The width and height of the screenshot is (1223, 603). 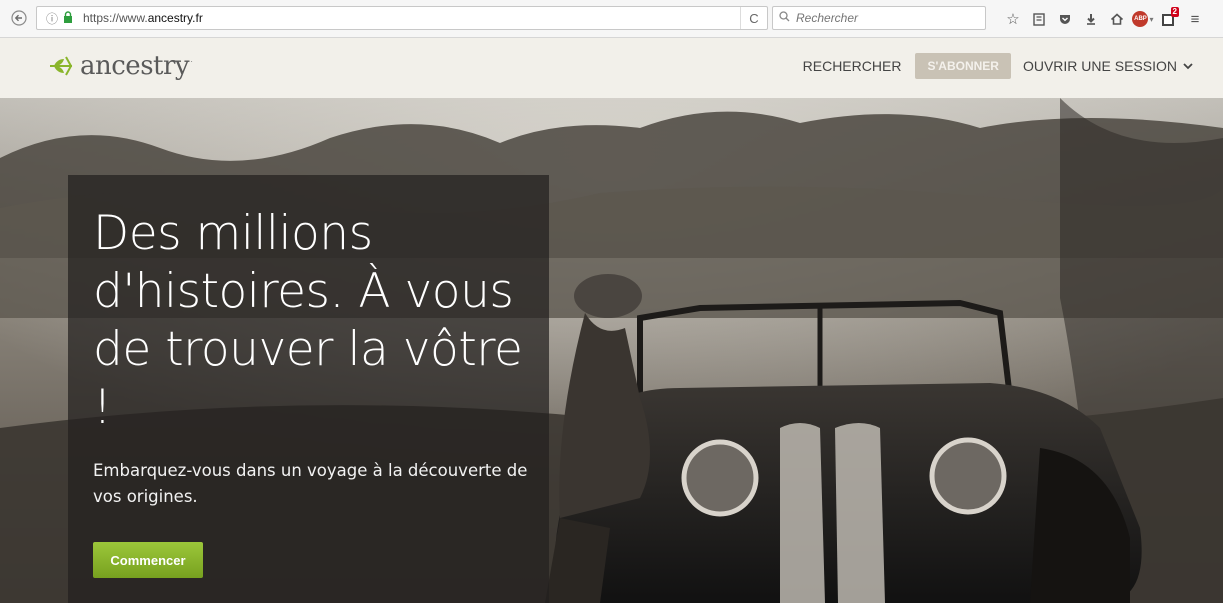 I want to click on info-icon: ⓘ, so click(x=52, y=18).